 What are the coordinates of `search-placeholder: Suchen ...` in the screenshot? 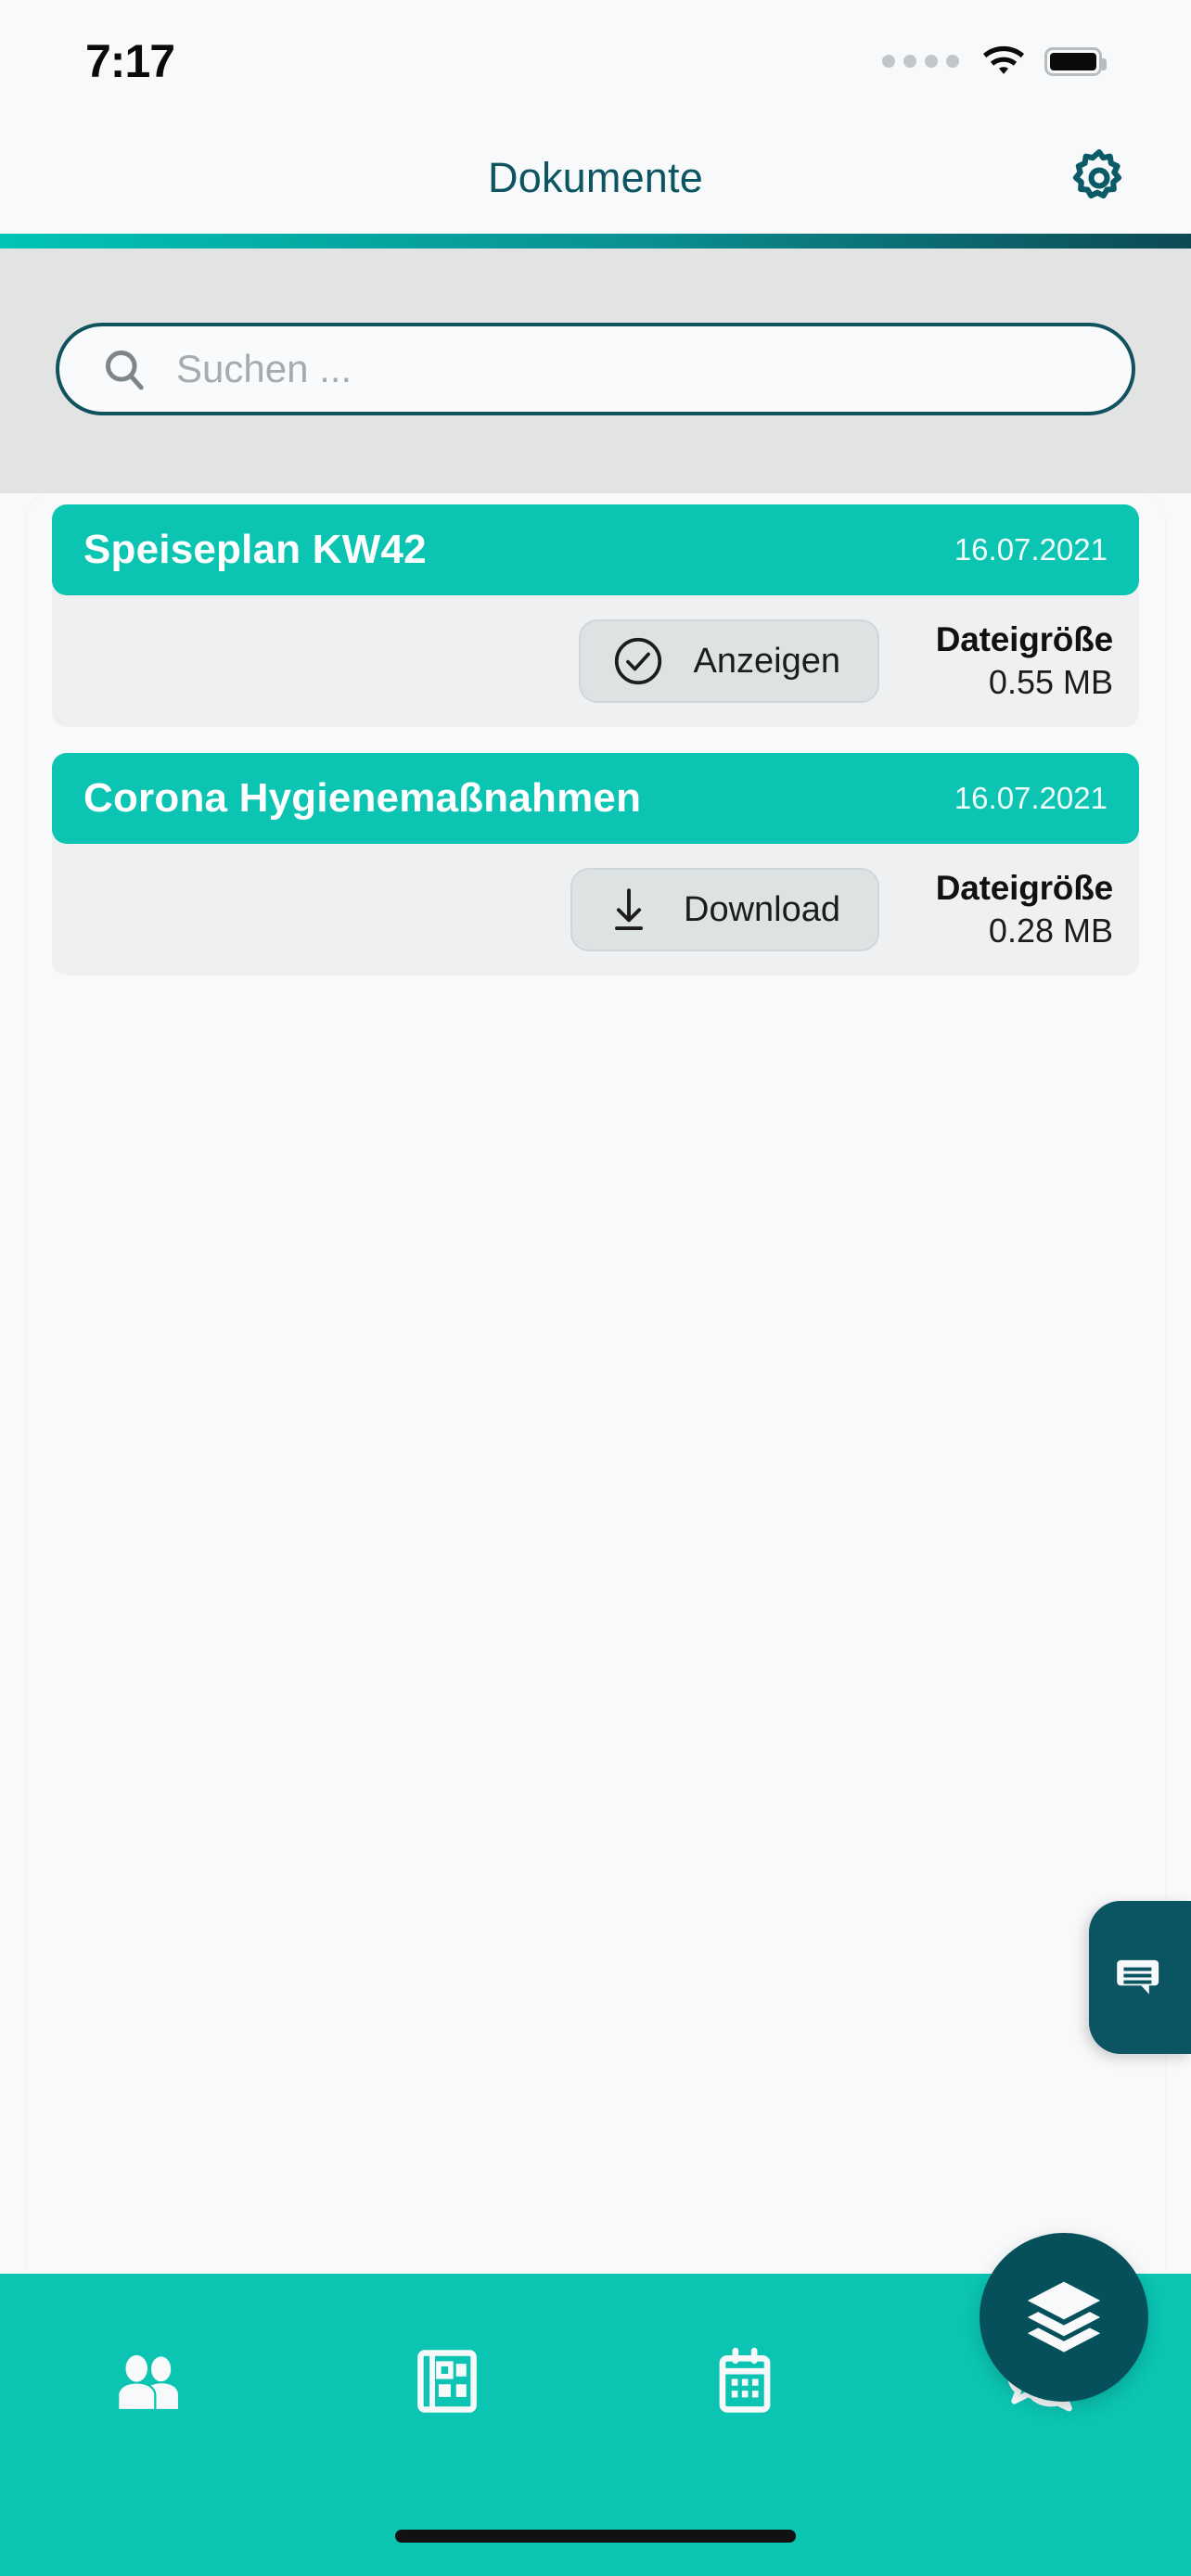 It's located at (264, 368).